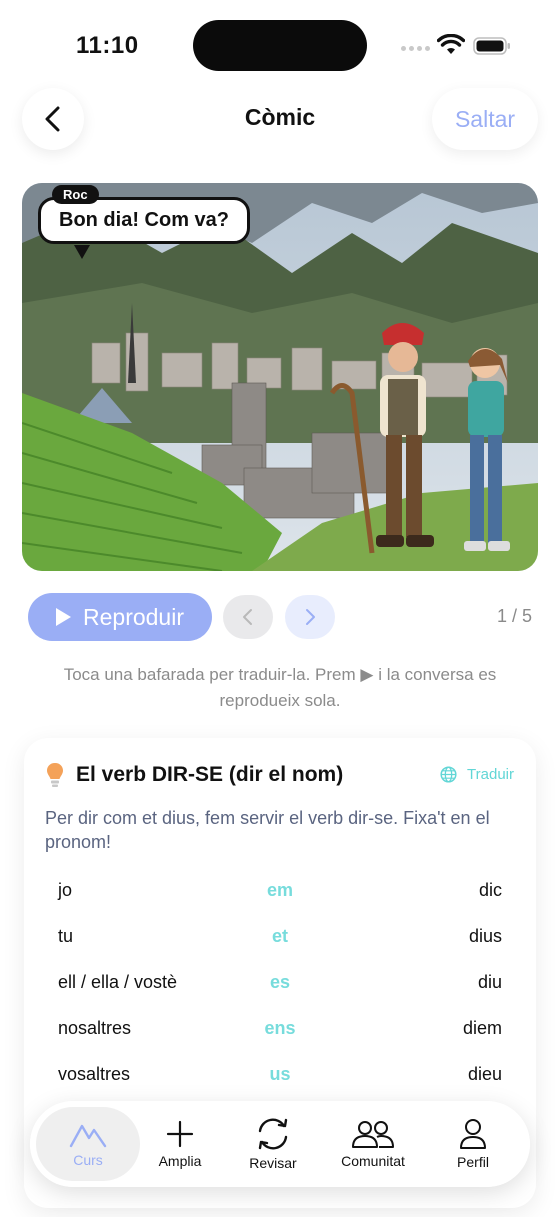  Describe the element at coordinates (473, 1162) in the screenshot. I see `tab-label: Perfil` at that location.